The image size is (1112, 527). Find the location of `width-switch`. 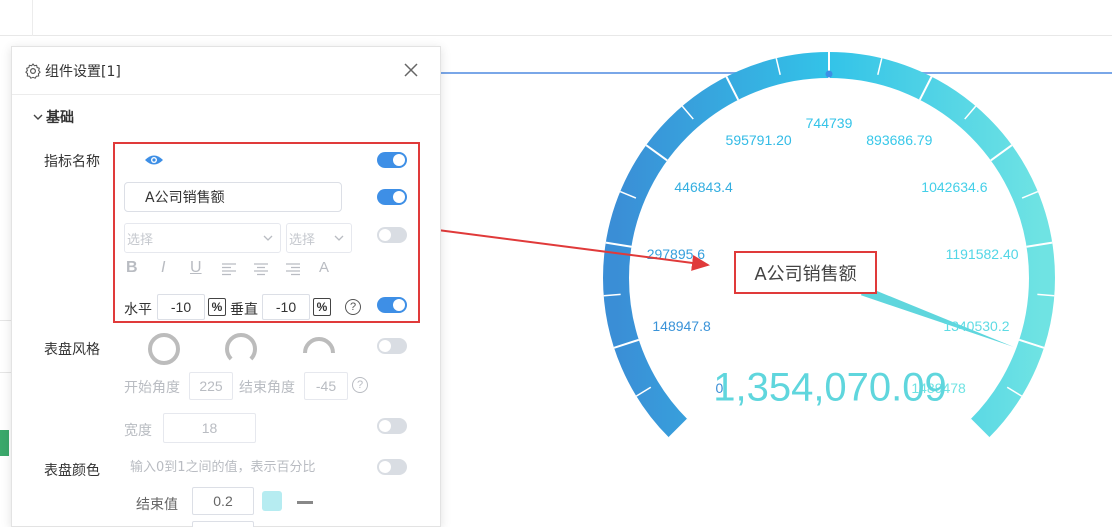

width-switch is located at coordinates (392, 426).